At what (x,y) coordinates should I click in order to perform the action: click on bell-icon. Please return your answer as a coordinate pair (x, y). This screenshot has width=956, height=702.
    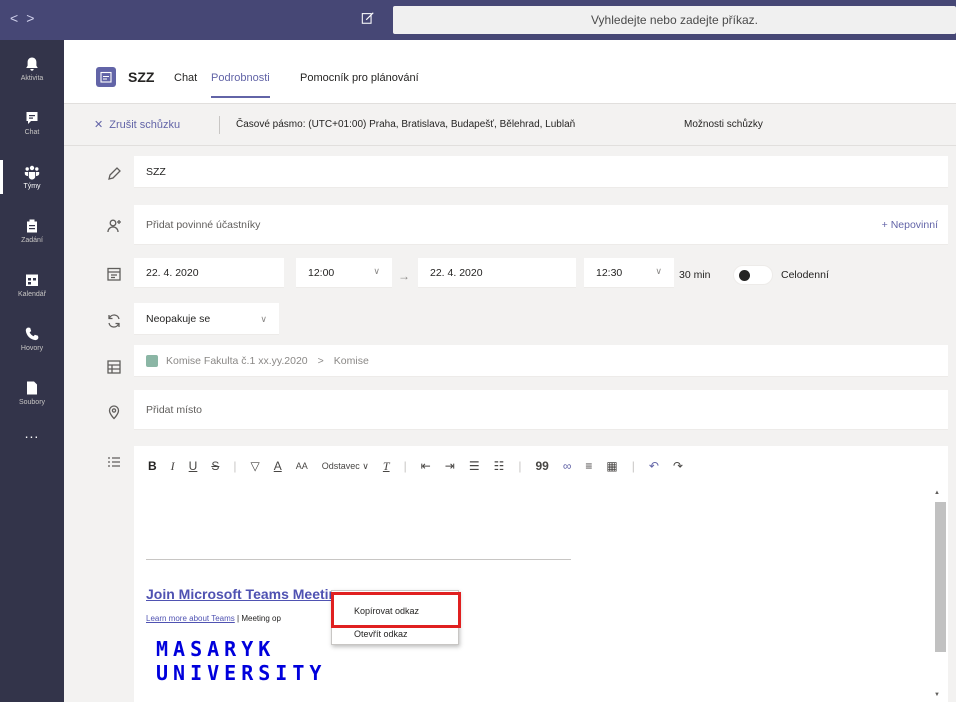
    Looking at the image, I should click on (32, 64).